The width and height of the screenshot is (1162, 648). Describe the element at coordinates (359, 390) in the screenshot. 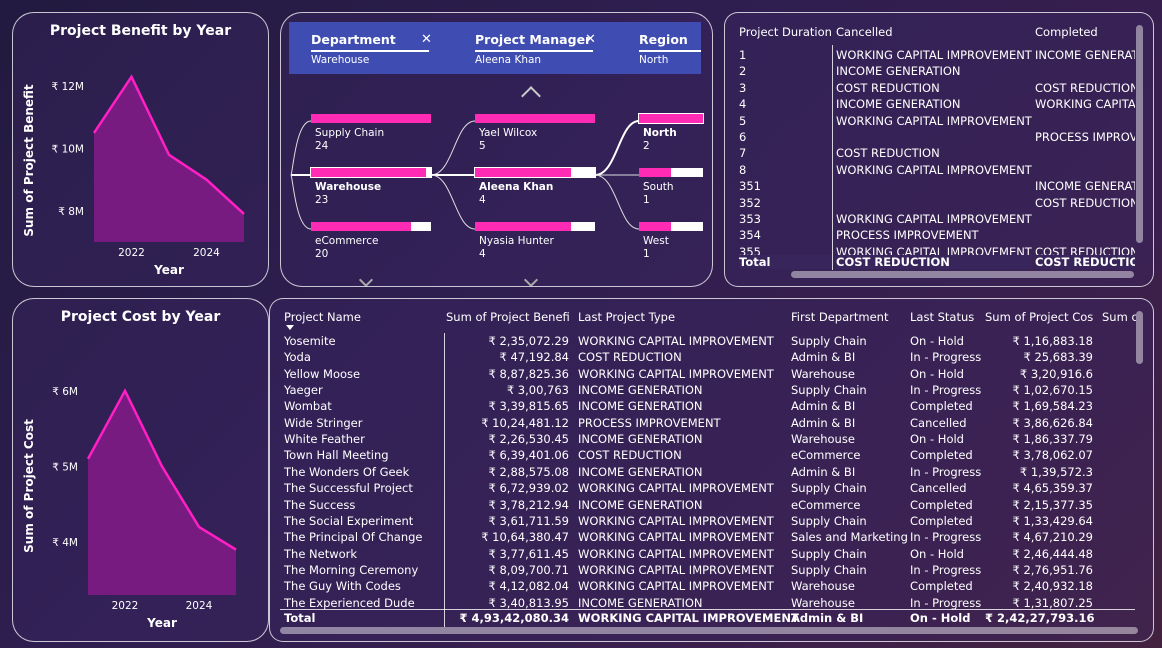

I see `table-cell: Yaeger` at that location.